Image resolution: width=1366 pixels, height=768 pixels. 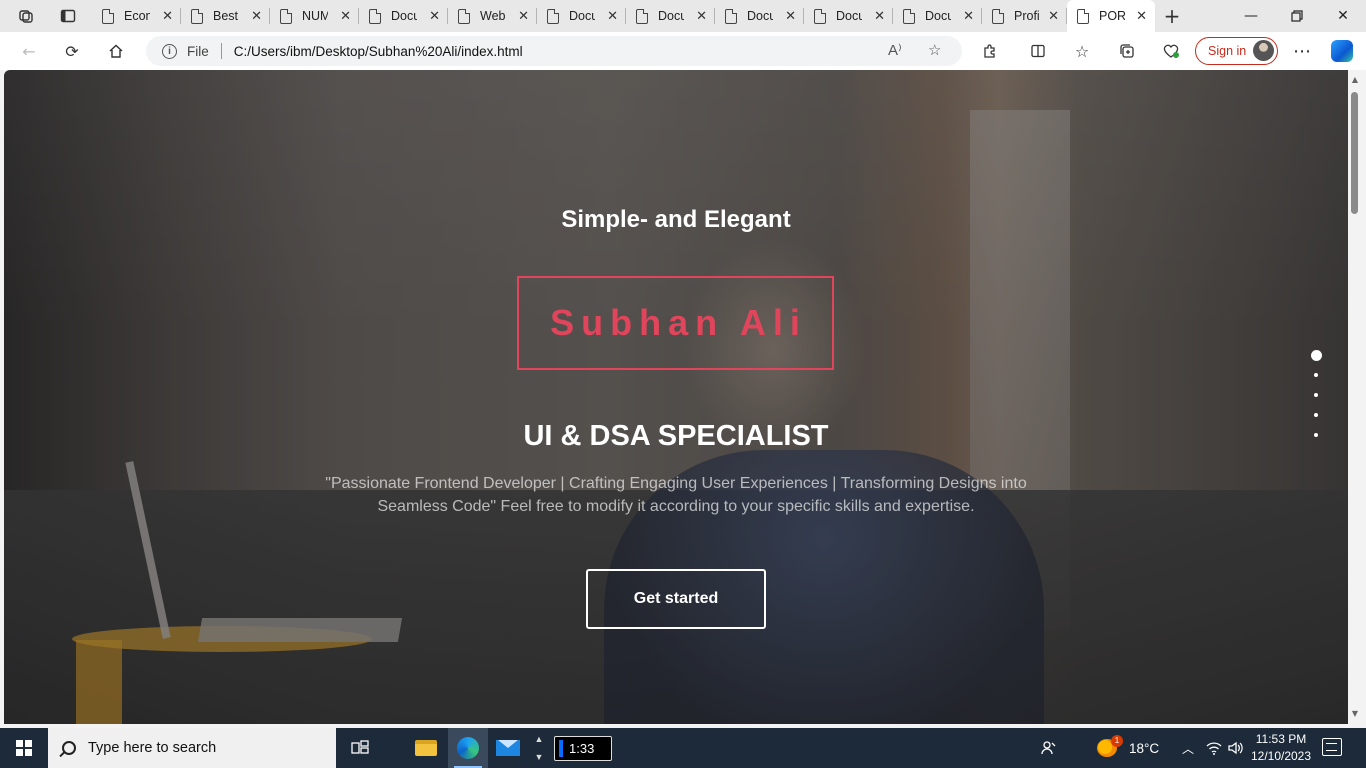 I want to click on refresh-icon: ⟳, so click(x=72, y=51).